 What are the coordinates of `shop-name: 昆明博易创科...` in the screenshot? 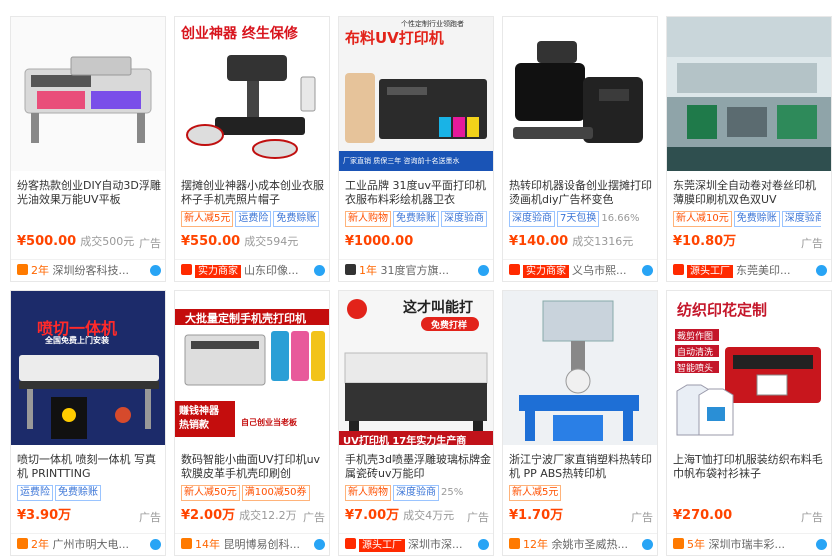 It's located at (262, 544).